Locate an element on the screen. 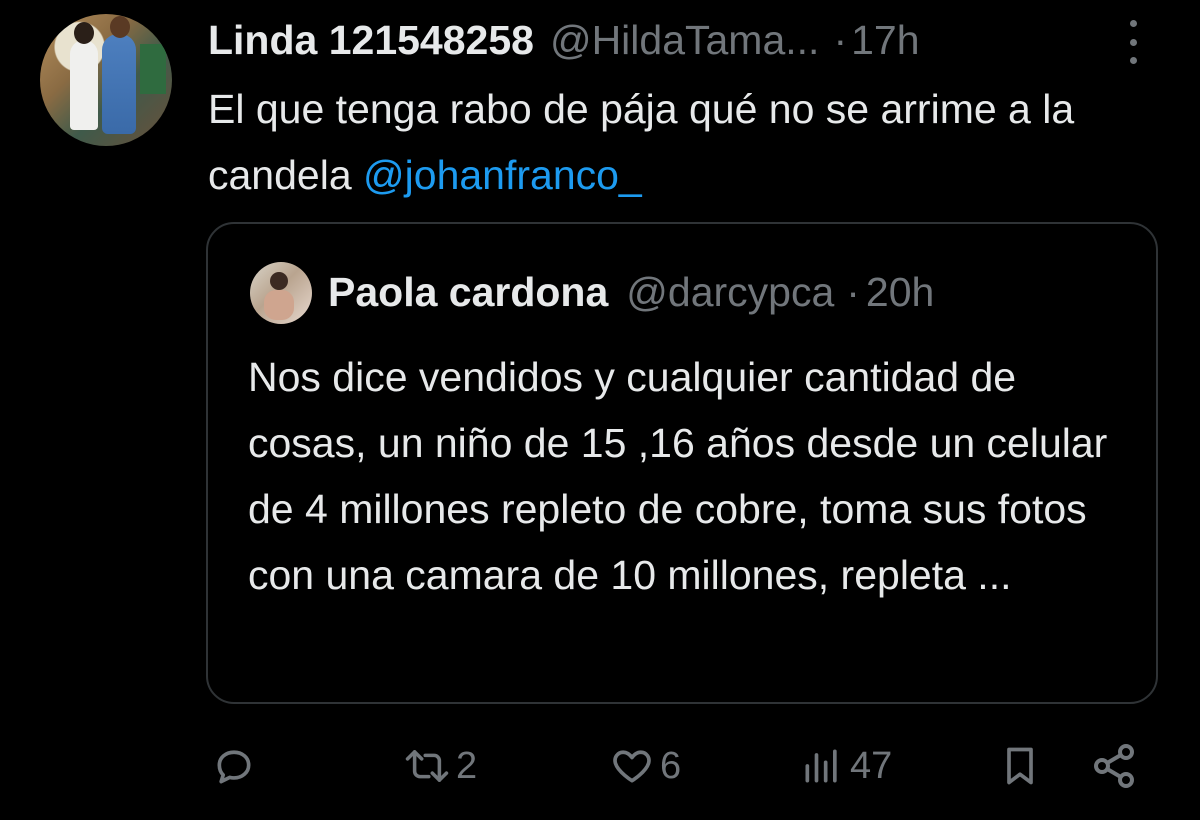  quoted-timestamp: 20h is located at coordinates (900, 292).